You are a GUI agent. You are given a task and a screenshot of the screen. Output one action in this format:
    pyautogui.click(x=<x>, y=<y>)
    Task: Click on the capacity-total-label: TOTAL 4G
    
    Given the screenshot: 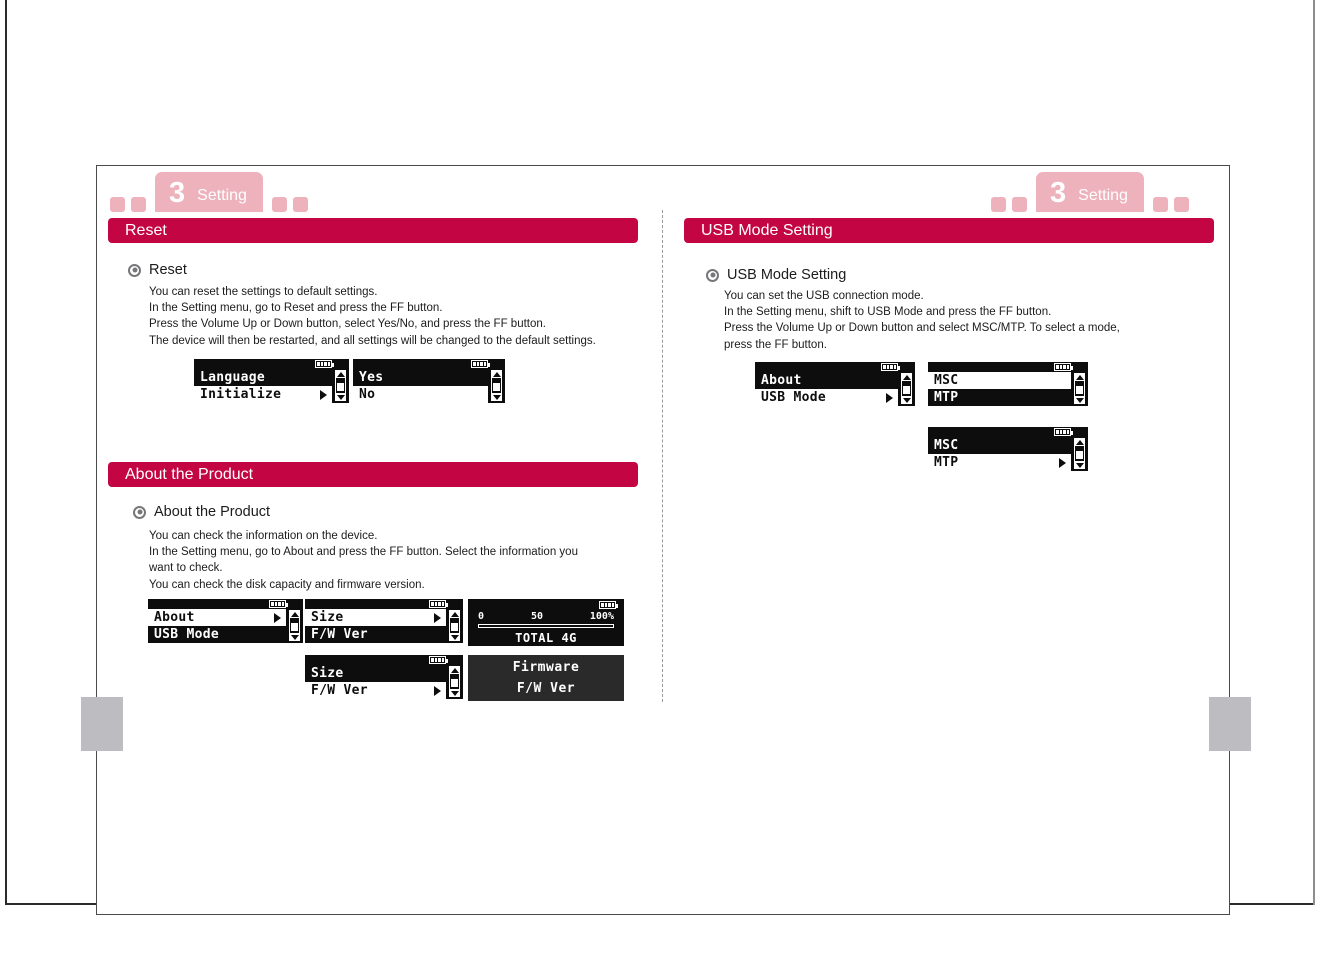 What is the action you would take?
    pyautogui.click(x=546, y=638)
    